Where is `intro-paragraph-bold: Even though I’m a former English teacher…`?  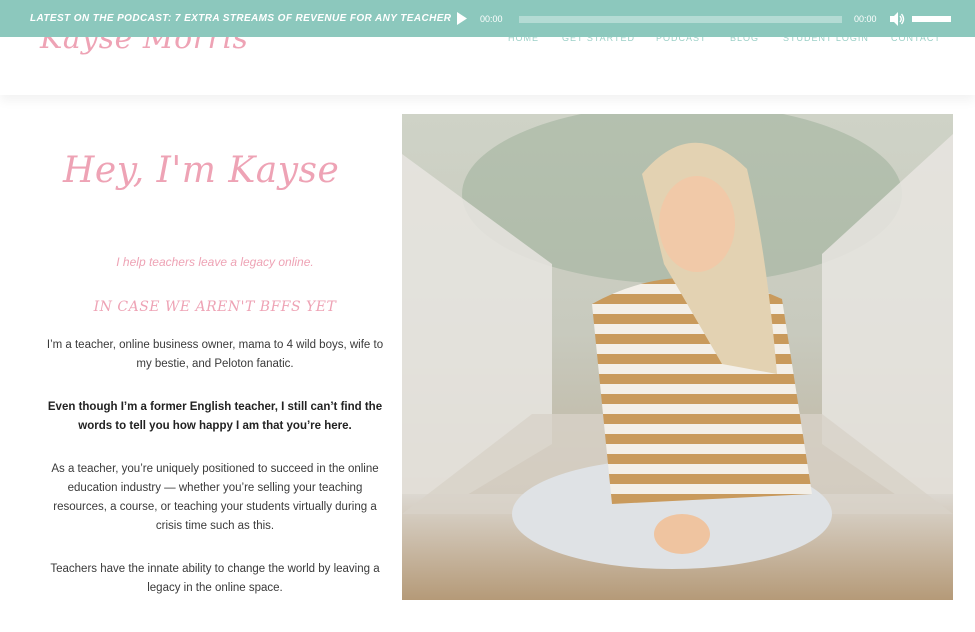 intro-paragraph-bold: Even though I’m a former English teacher… is located at coordinates (215, 416).